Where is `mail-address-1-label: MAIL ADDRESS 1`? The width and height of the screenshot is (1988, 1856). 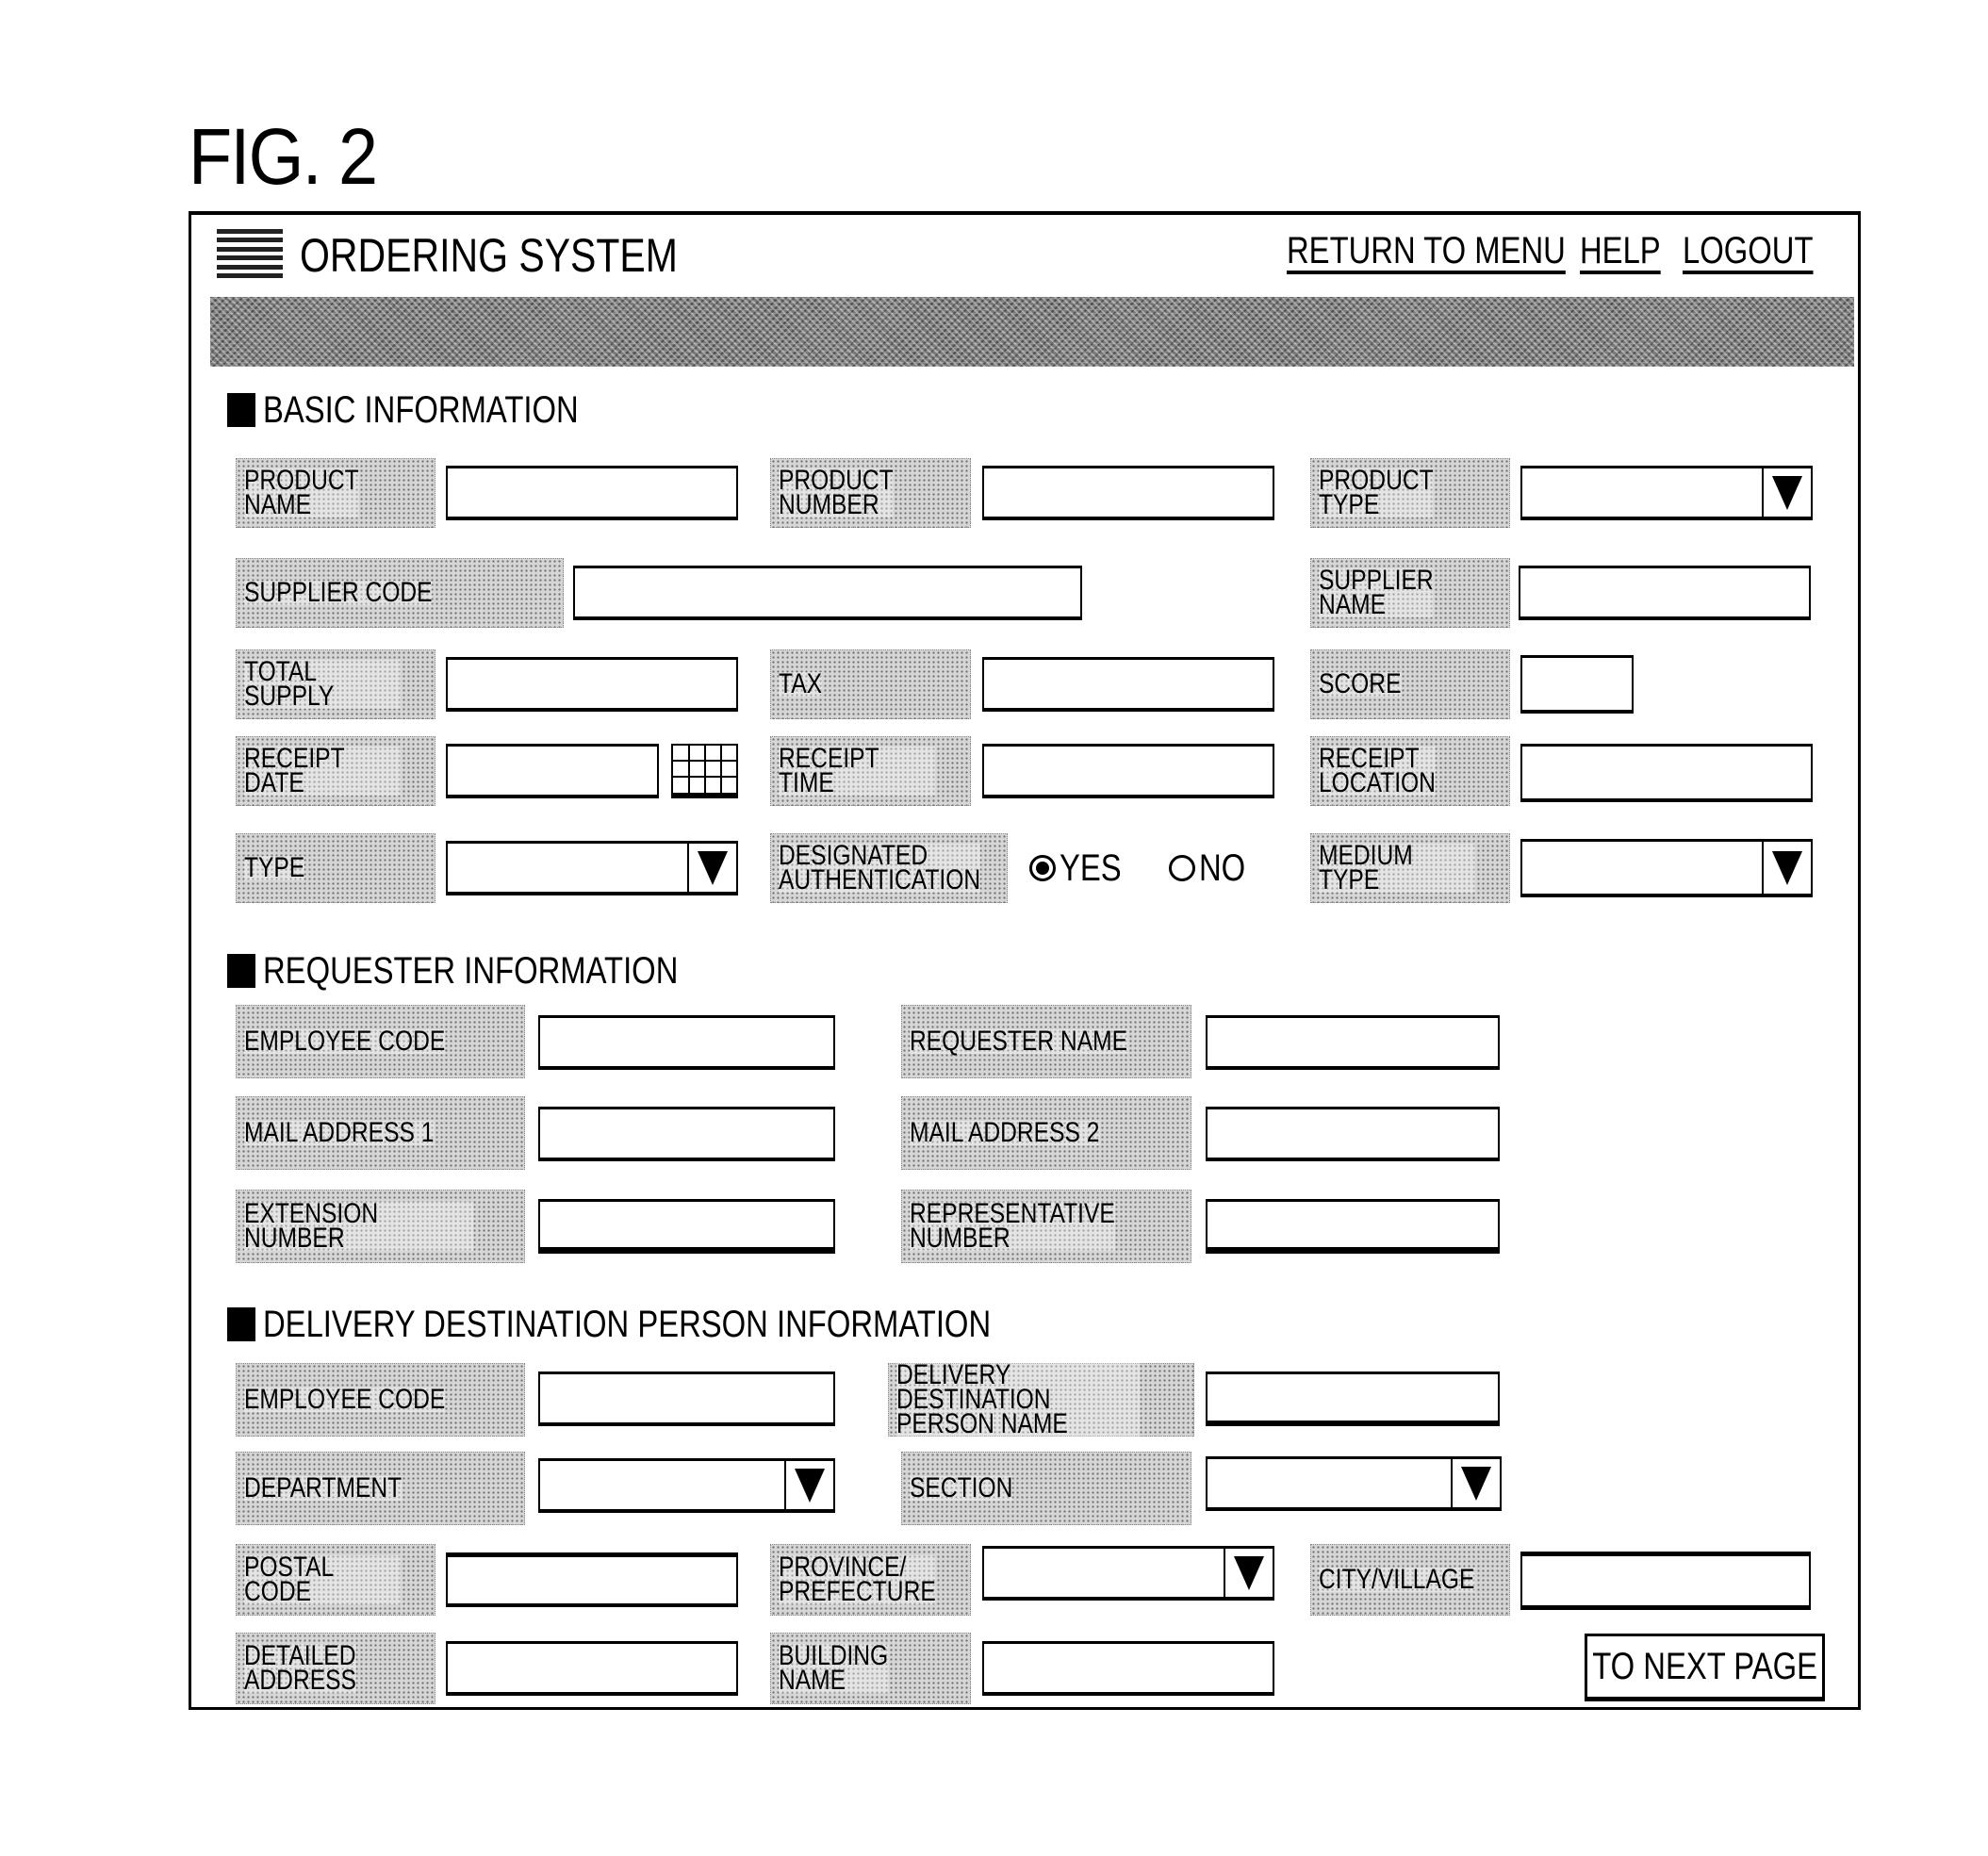 mail-address-1-label: MAIL ADDRESS 1 is located at coordinates (380, 1133).